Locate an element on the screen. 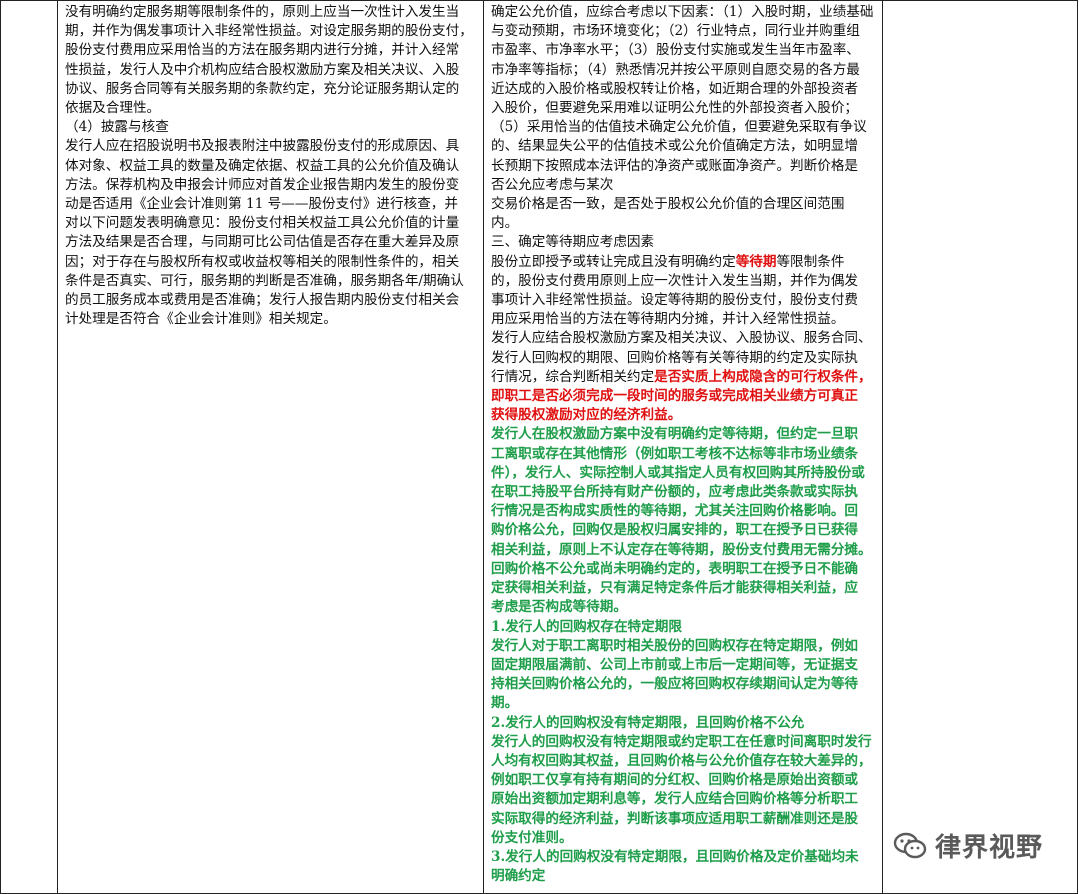 The height and width of the screenshot is (894, 1079). green-text-line: 购价格公允，回购仅是股权归属安排的，职工在授予日已获得 is located at coordinates (675, 530).